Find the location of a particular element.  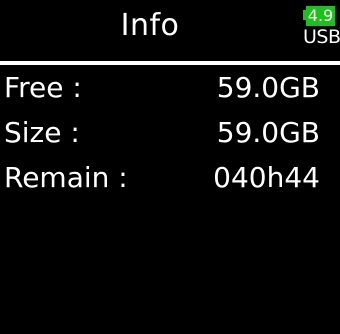

info-row-free: Free : 59.0GB is located at coordinates (170, 88).